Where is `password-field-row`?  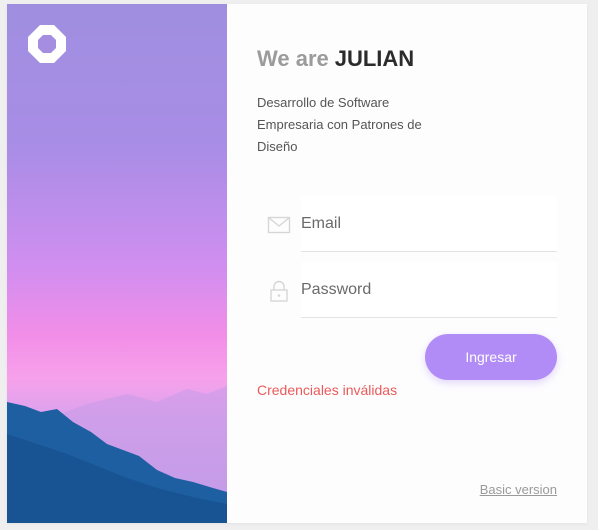
password-field-row is located at coordinates (412, 290).